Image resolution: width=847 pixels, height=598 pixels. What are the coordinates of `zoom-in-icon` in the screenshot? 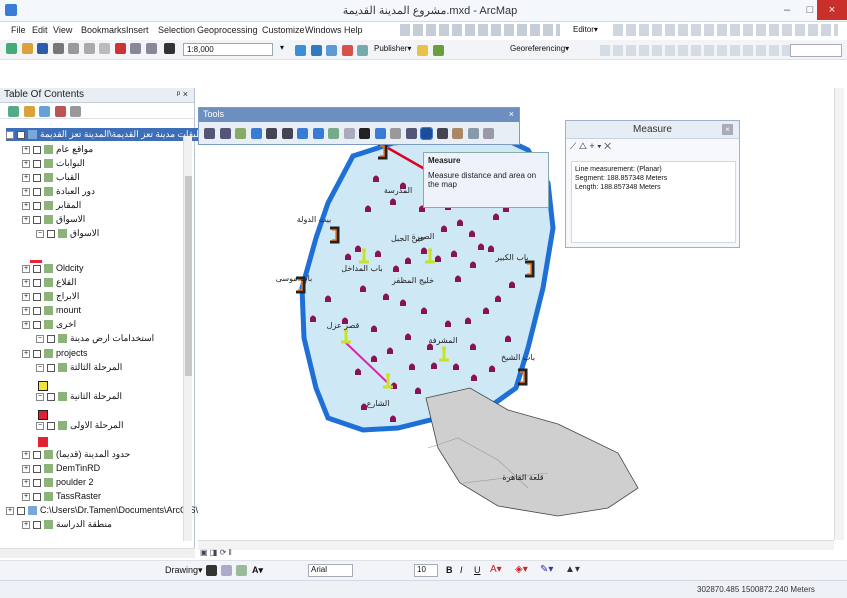 It's located at (209, 133).